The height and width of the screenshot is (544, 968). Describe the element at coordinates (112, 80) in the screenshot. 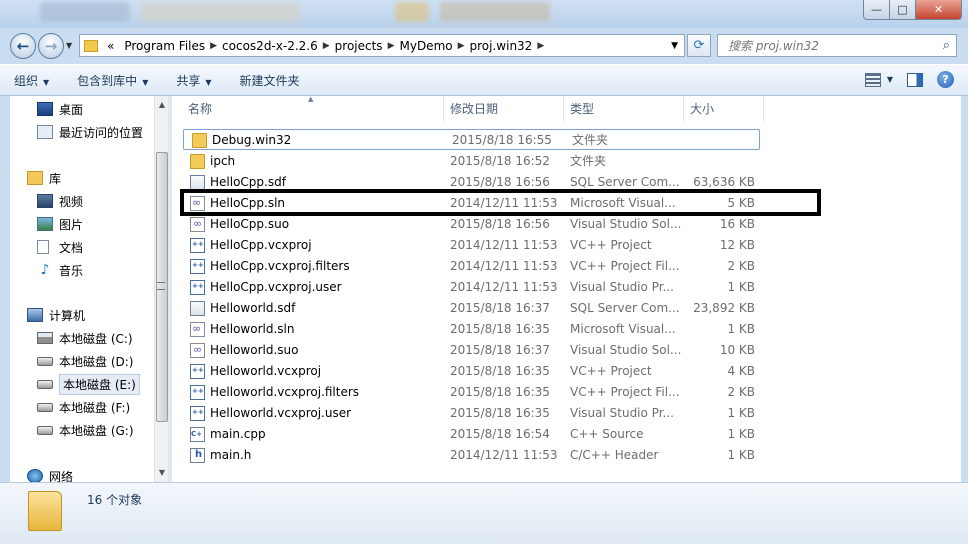

I see `include-in-library-menu: 包含到库中 ▼` at that location.